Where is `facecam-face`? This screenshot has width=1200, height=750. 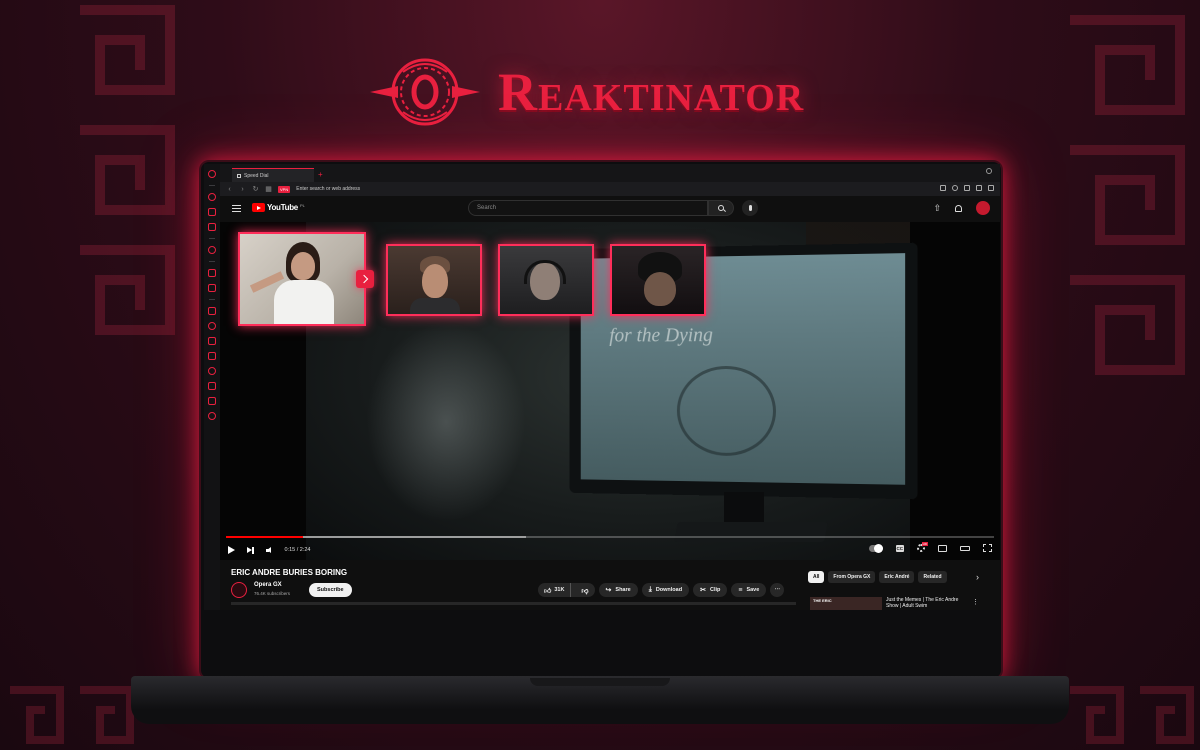 facecam-face is located at coordinates (660, 289).